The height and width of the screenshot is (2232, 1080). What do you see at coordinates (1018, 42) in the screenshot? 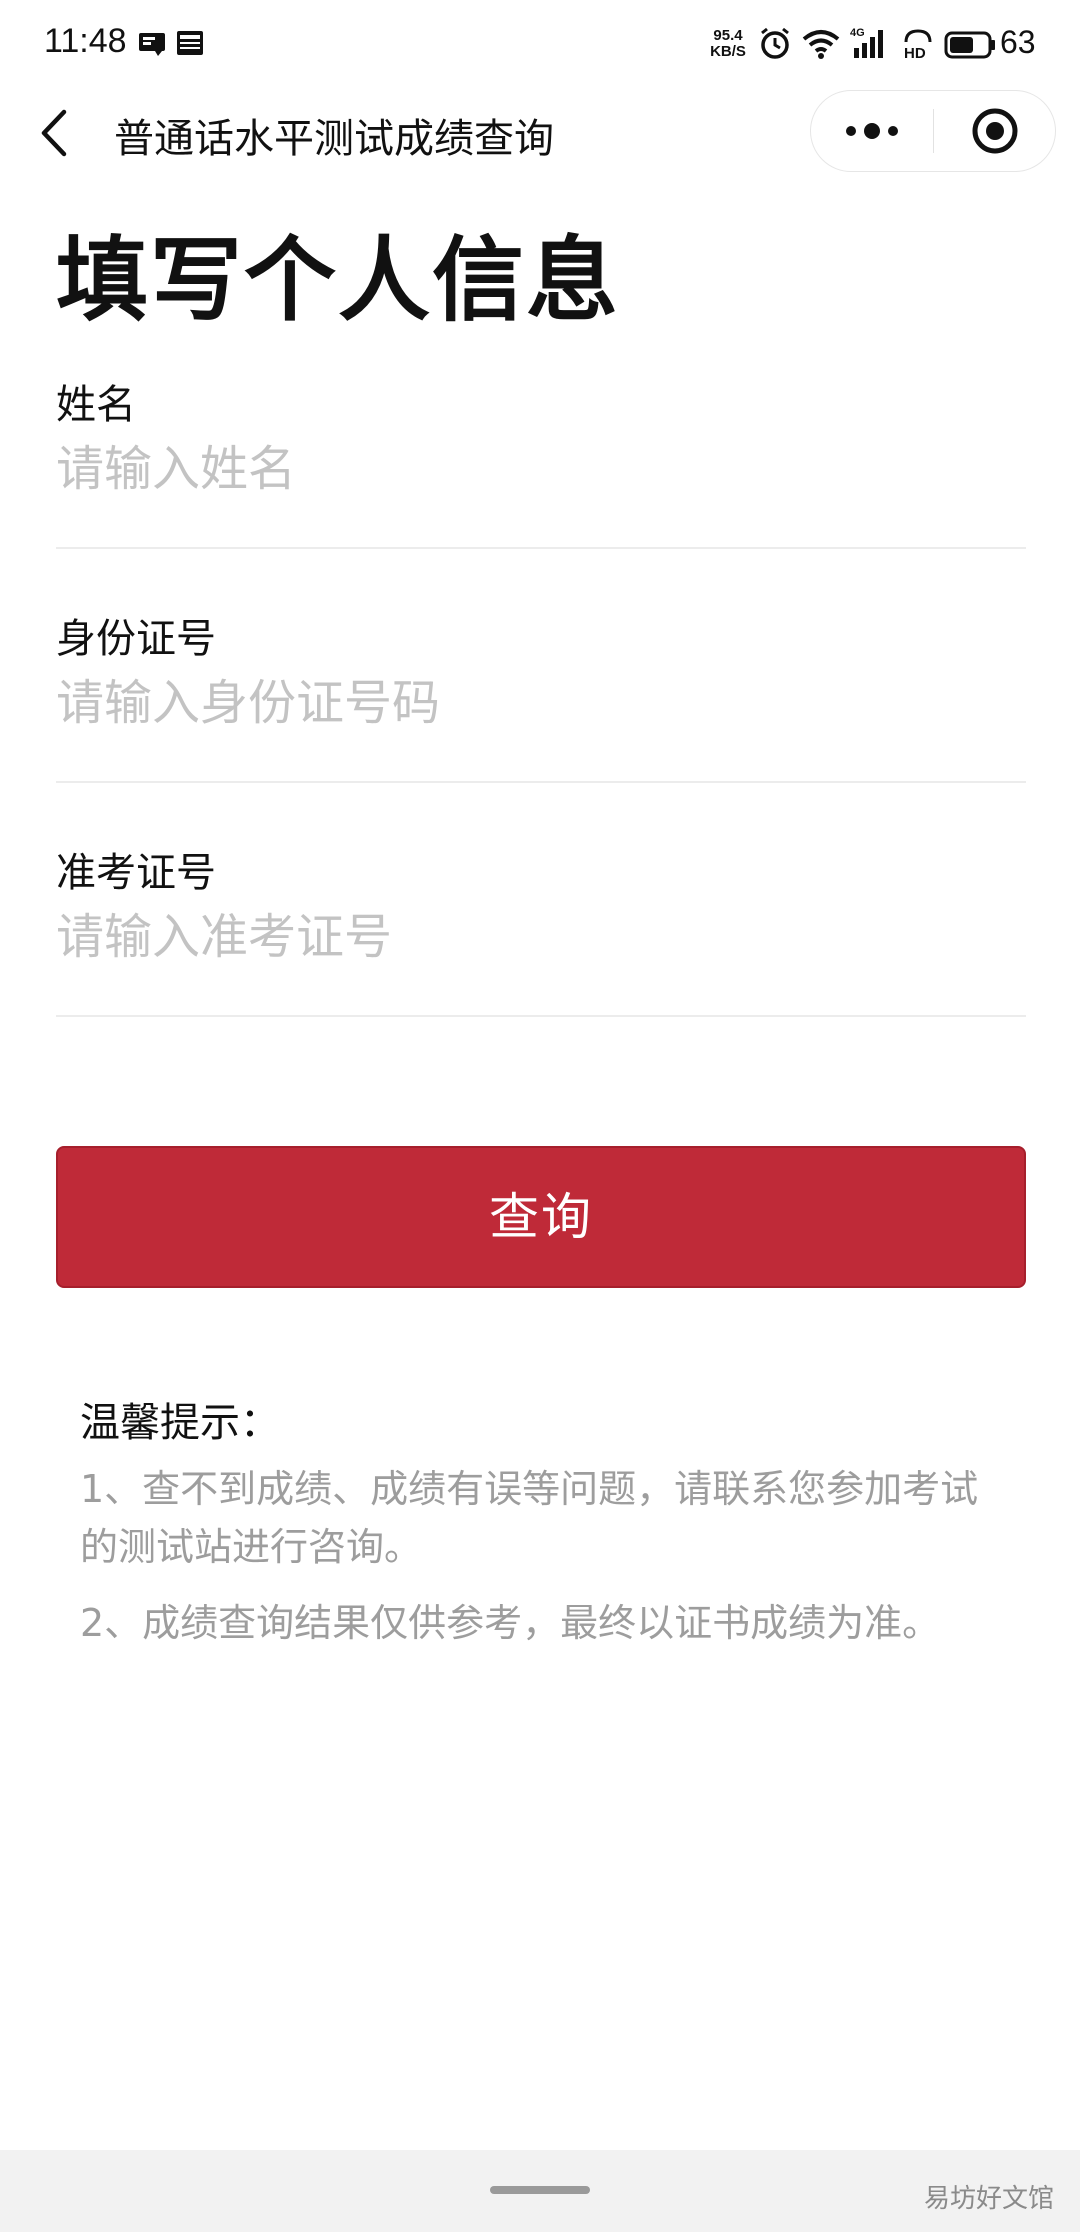
I see `battery-percent: 63` at bounding box center [1018, 42].